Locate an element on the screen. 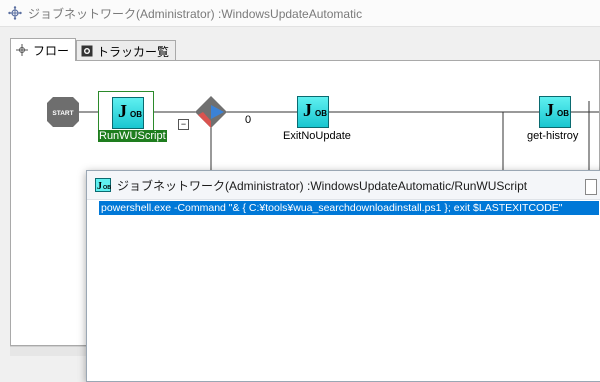 This screenshot has width=600, height=382. jobnetwork-window-icon is located at coordinates (15, 13).